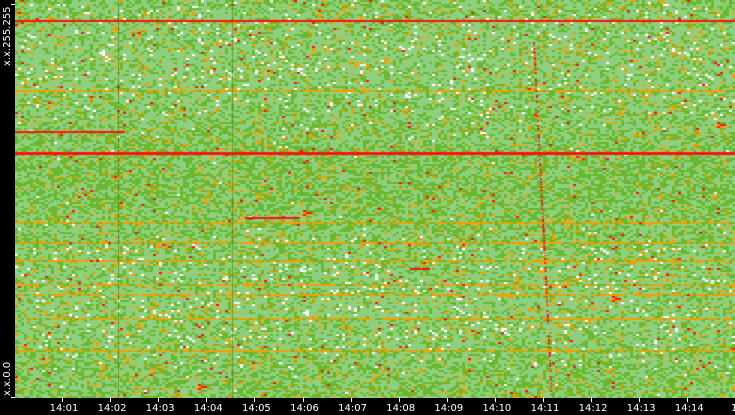 The height and width of the screenshot is (415, 735). What do you see at coordinates (353, 408) in the screenshot?
I see `x-tick-label: 14:07` at bounding box center [353, 408].